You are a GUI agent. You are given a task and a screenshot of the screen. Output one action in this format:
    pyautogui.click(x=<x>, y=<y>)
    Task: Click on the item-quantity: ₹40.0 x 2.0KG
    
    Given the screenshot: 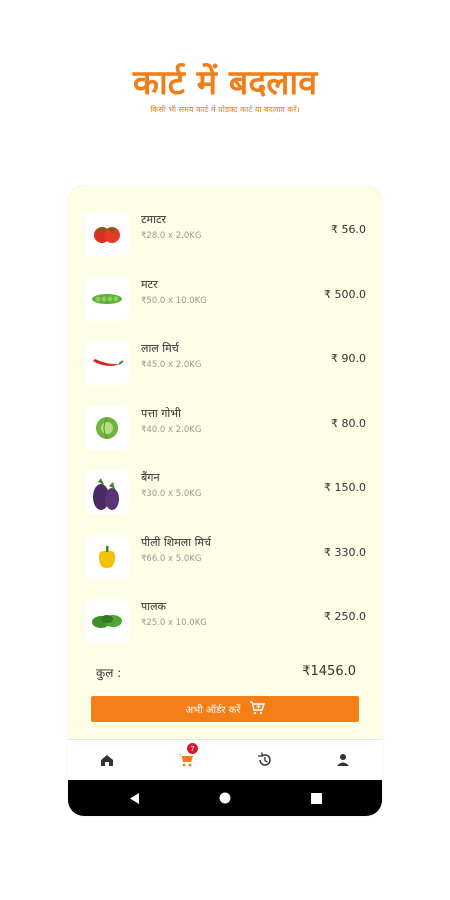 What is the action you would take?
    pyautogui.click(x=171, y=429)
    